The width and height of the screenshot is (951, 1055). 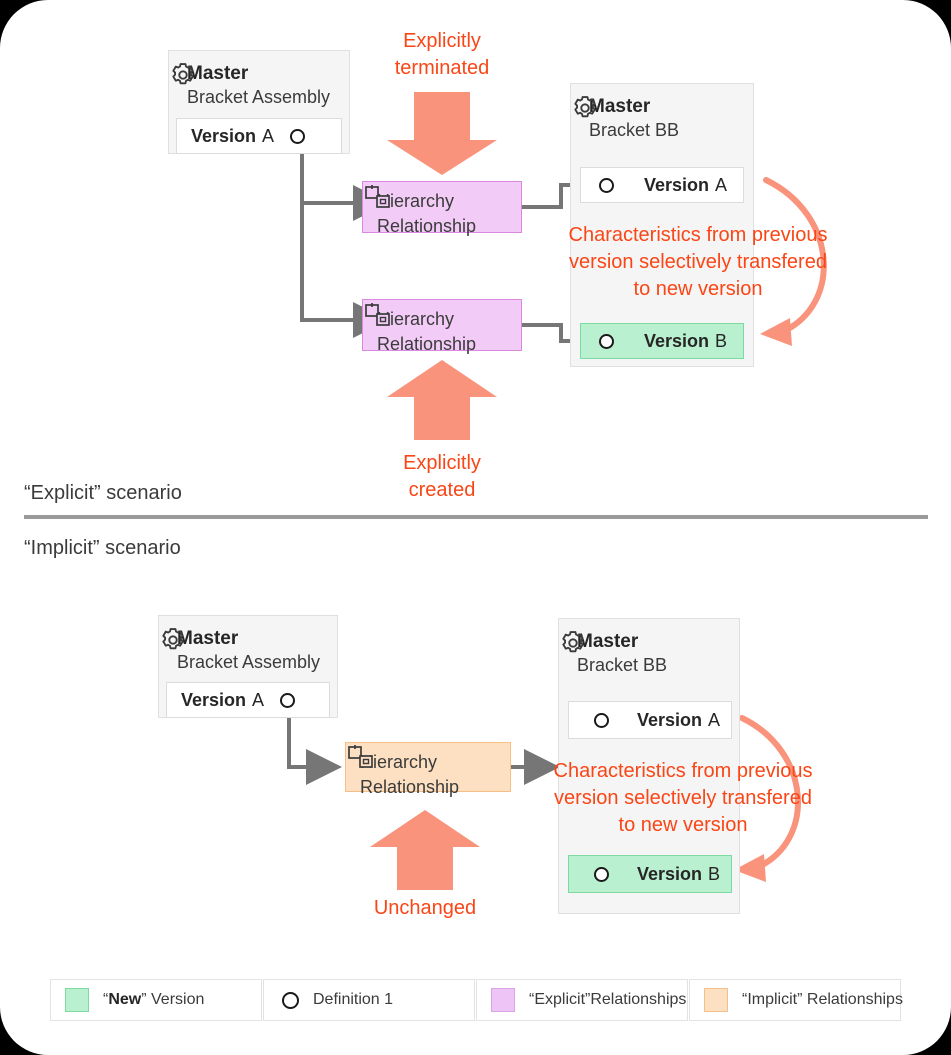 I want to click on legend-implicit-label: “Implicit” Relationships, so click(x=822, y=999).